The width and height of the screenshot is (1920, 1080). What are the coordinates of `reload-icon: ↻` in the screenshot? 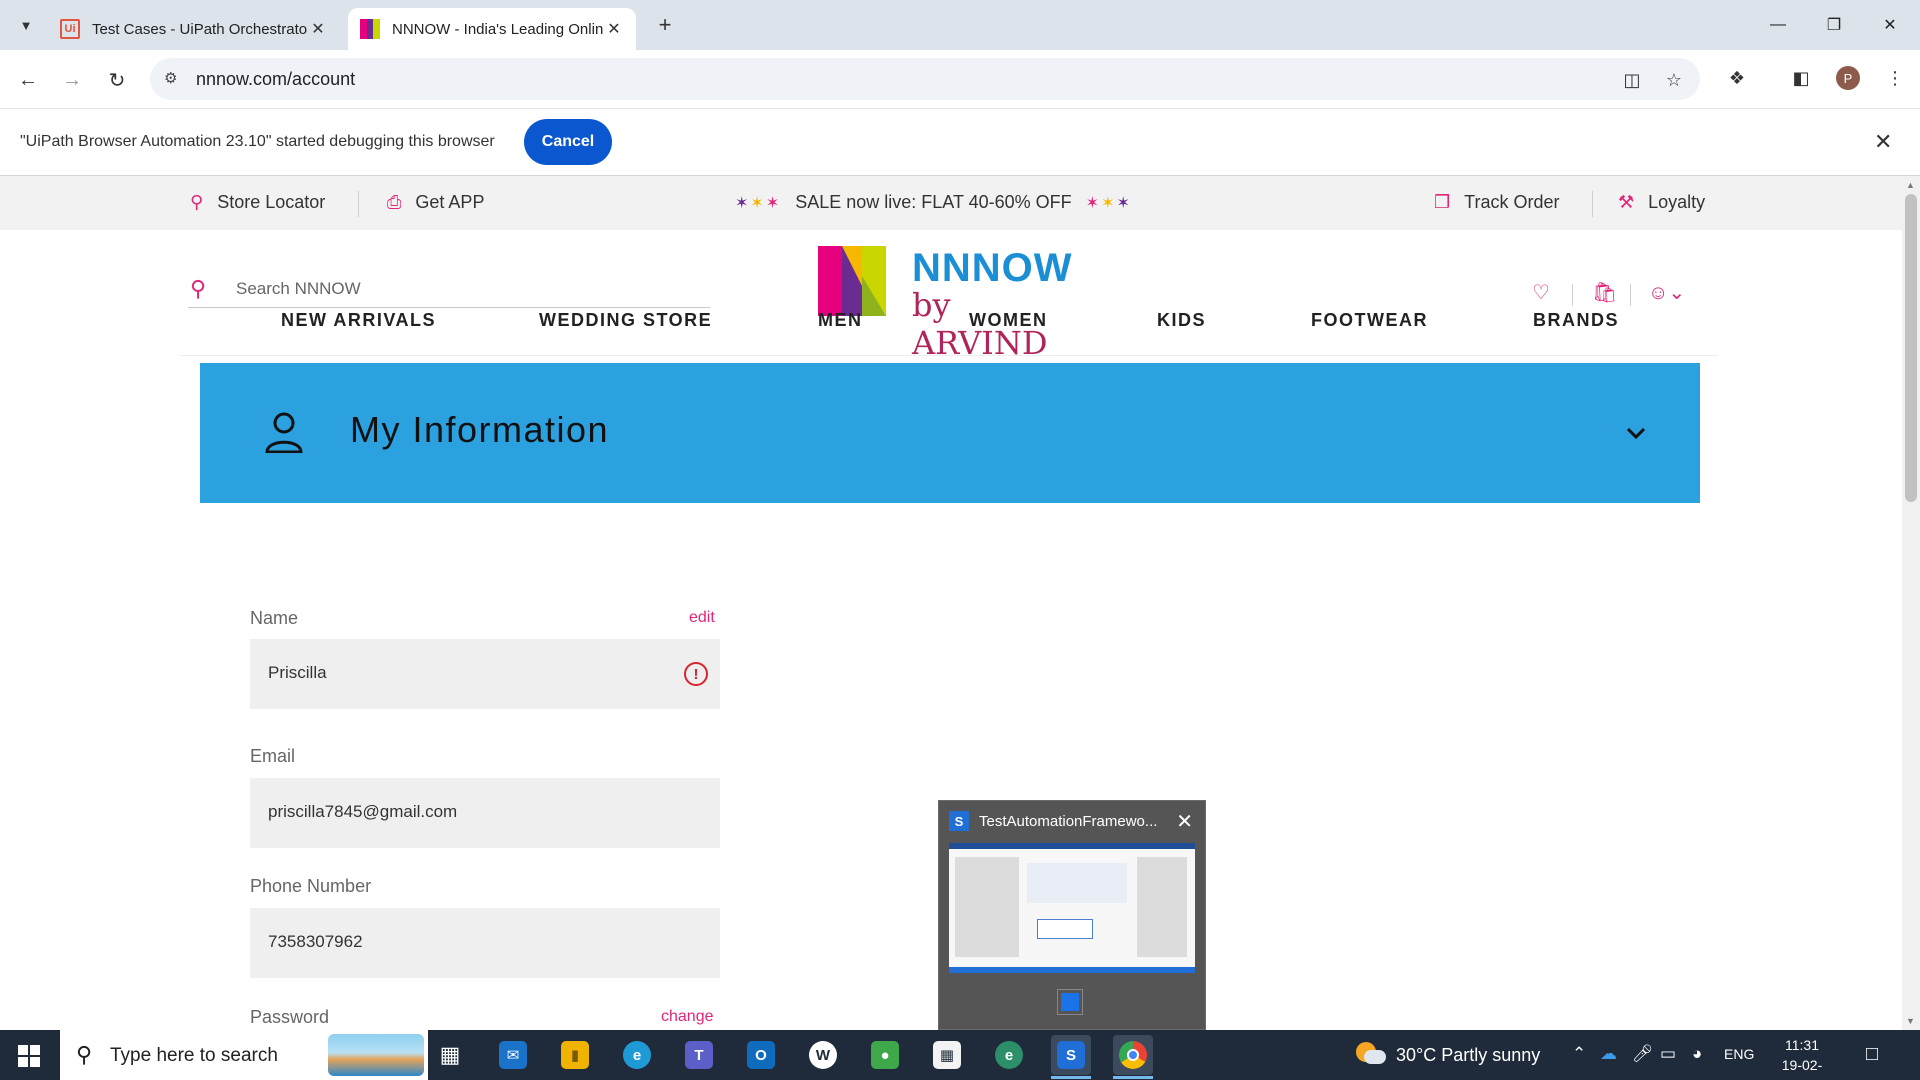 It's located at (117, 80).